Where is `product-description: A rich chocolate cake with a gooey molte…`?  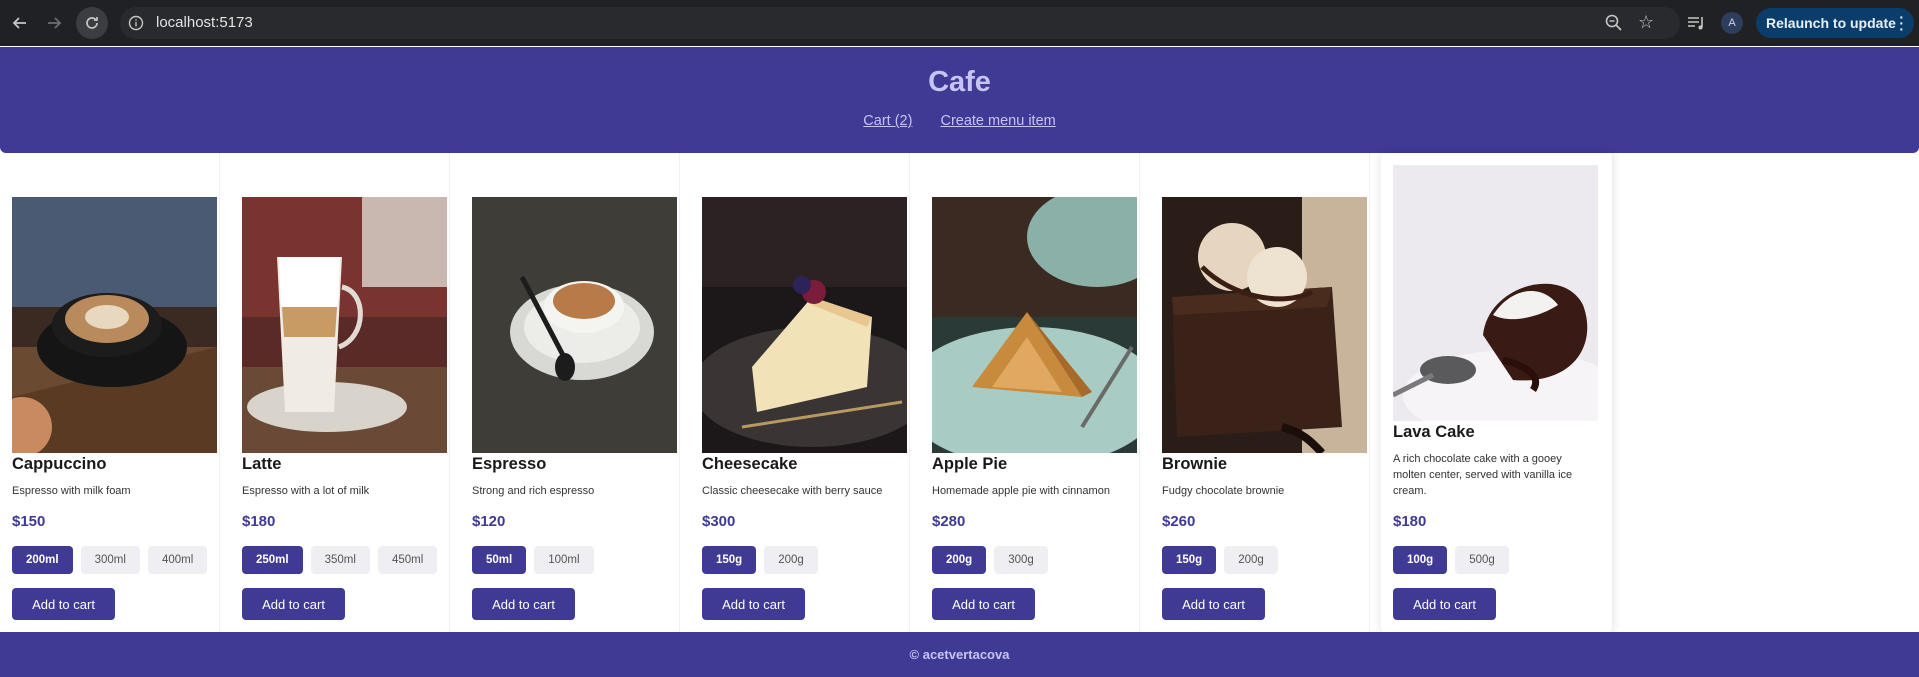
product-description: A rich chocolate cake with a gooey molte… is located at coordinates (1483, 475).